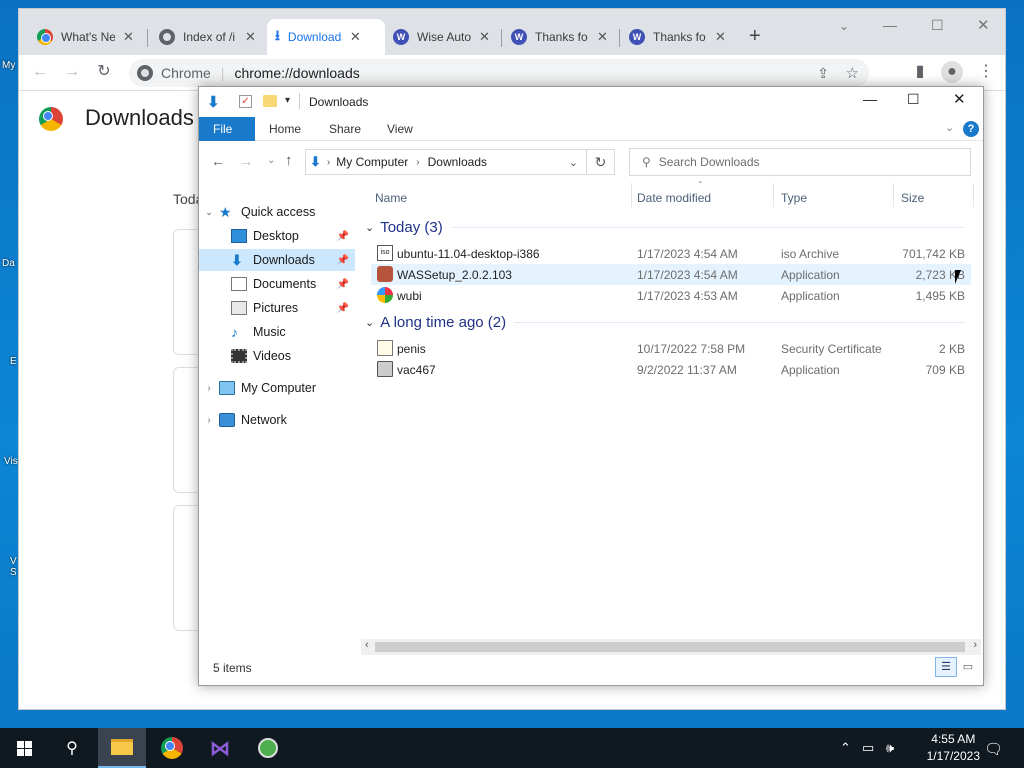 Image resolution: width=1024 pixels, height=768 pixels. What do you see at coordinates (24, 748) in the screenshot?
I see `start-button` at bounding box center [24, 748].